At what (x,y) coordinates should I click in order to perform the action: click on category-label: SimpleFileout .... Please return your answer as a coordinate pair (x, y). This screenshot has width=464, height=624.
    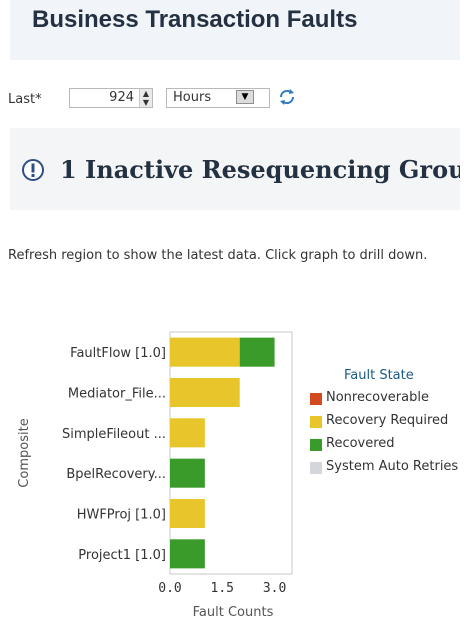
    Looking at the image, I should click on (114, 434).